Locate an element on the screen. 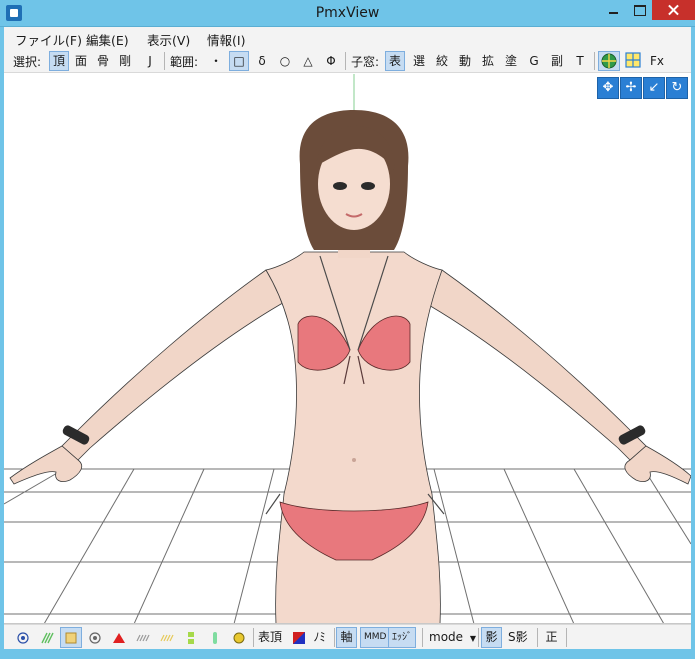  close-icon is located at coordinates (673, 10).